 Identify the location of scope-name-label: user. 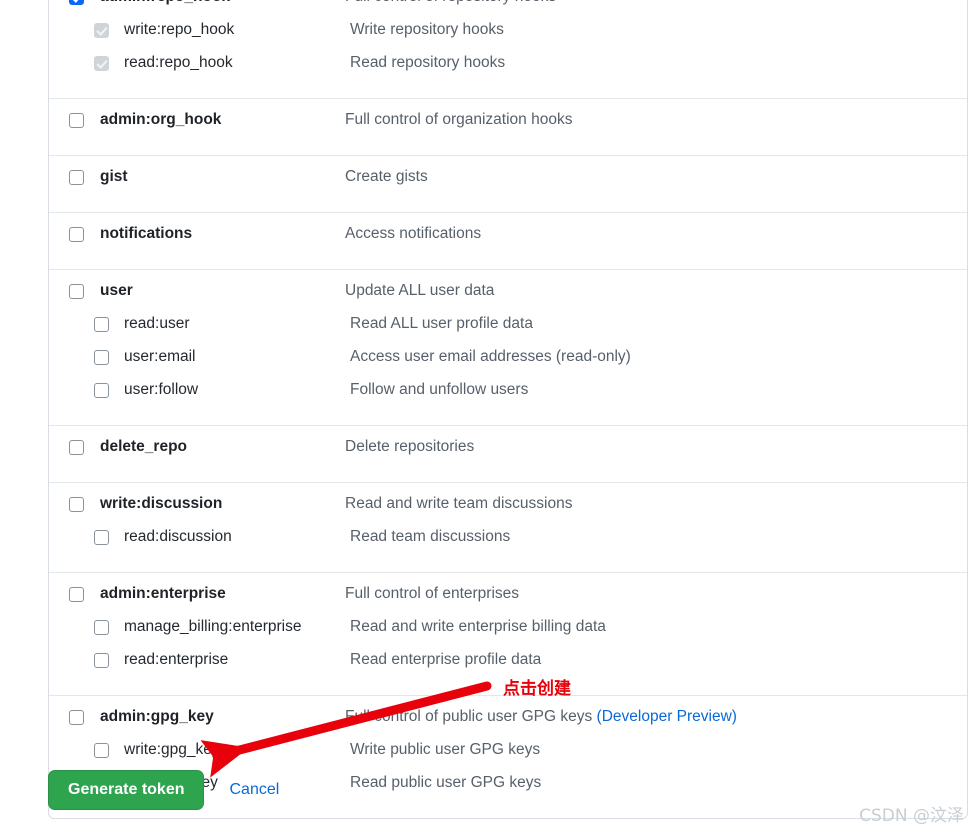
(116, 290).